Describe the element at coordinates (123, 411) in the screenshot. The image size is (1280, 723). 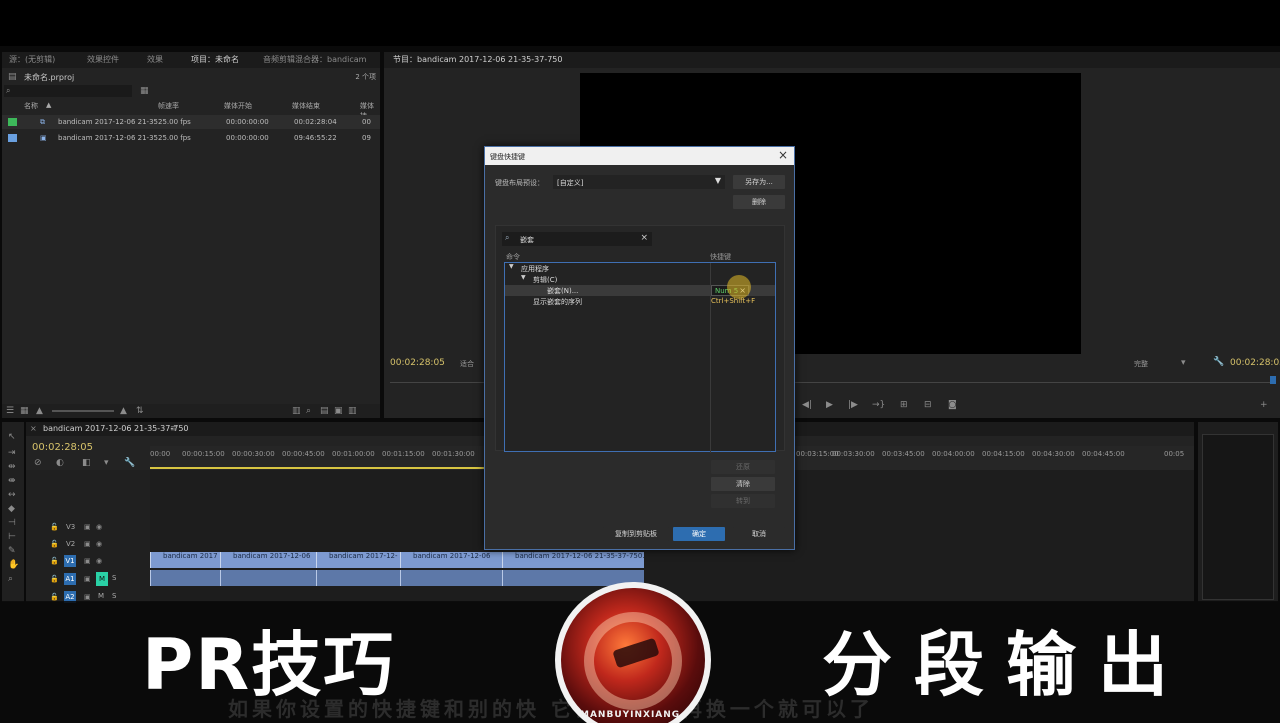
I see `zoom-in-icon: ▲` at that location.